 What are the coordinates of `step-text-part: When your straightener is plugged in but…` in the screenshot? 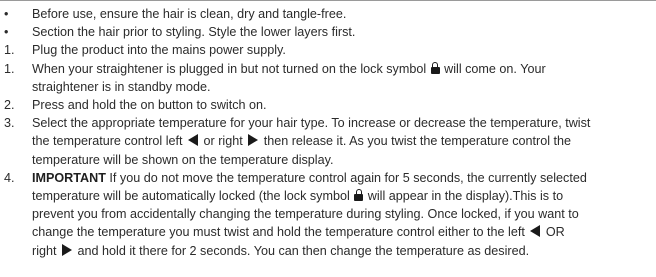 It's located at (229, 68).